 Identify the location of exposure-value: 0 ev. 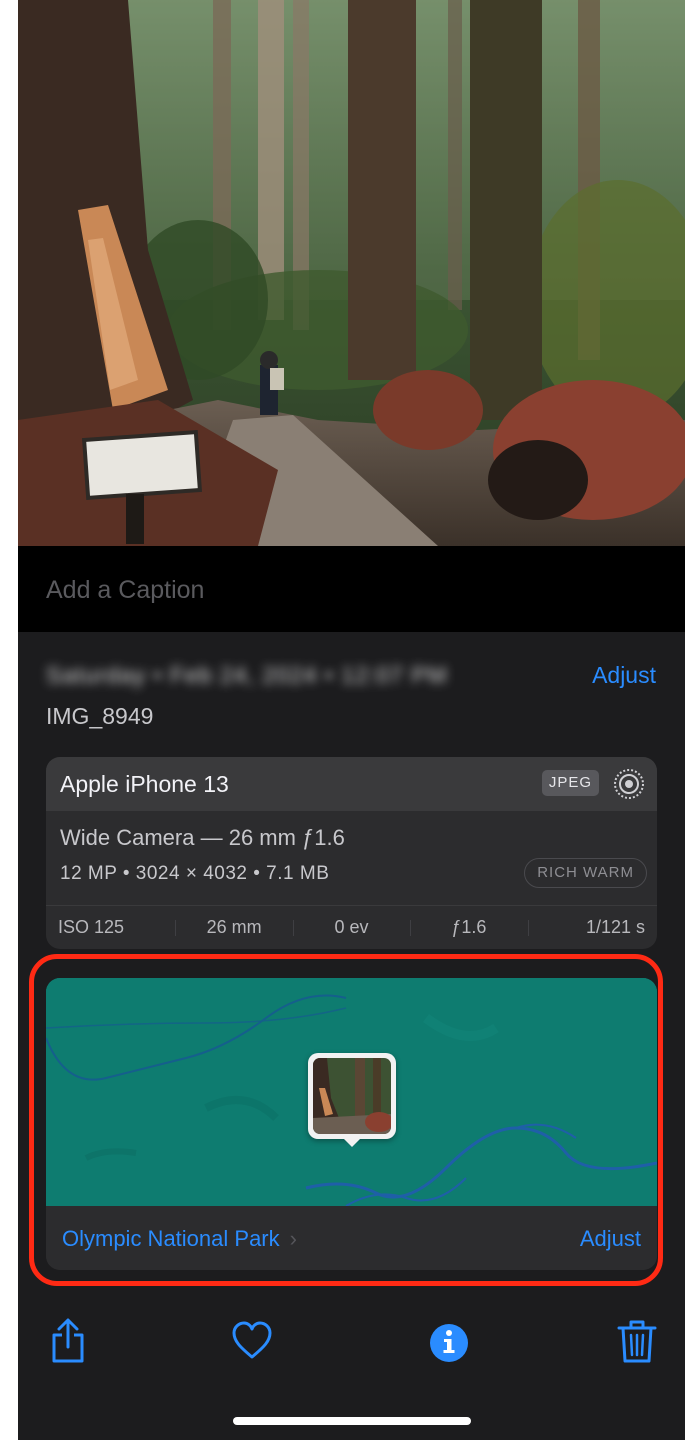
(351, 927).